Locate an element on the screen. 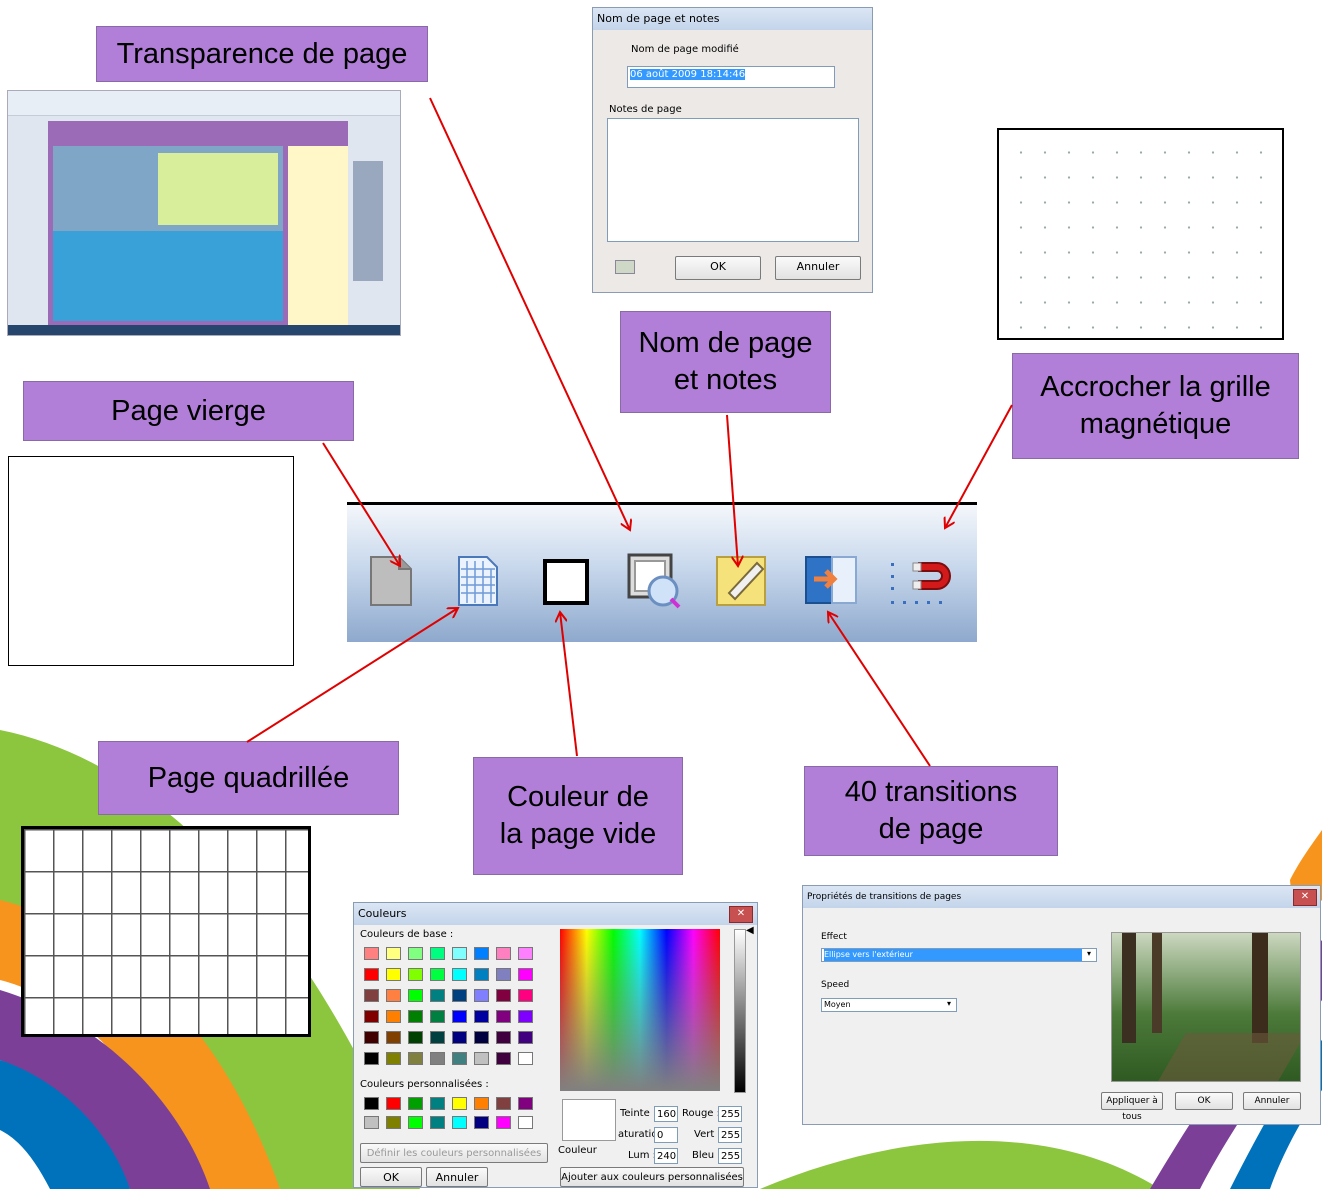  blue-input: 255 is located at coordinates (730, 1156).